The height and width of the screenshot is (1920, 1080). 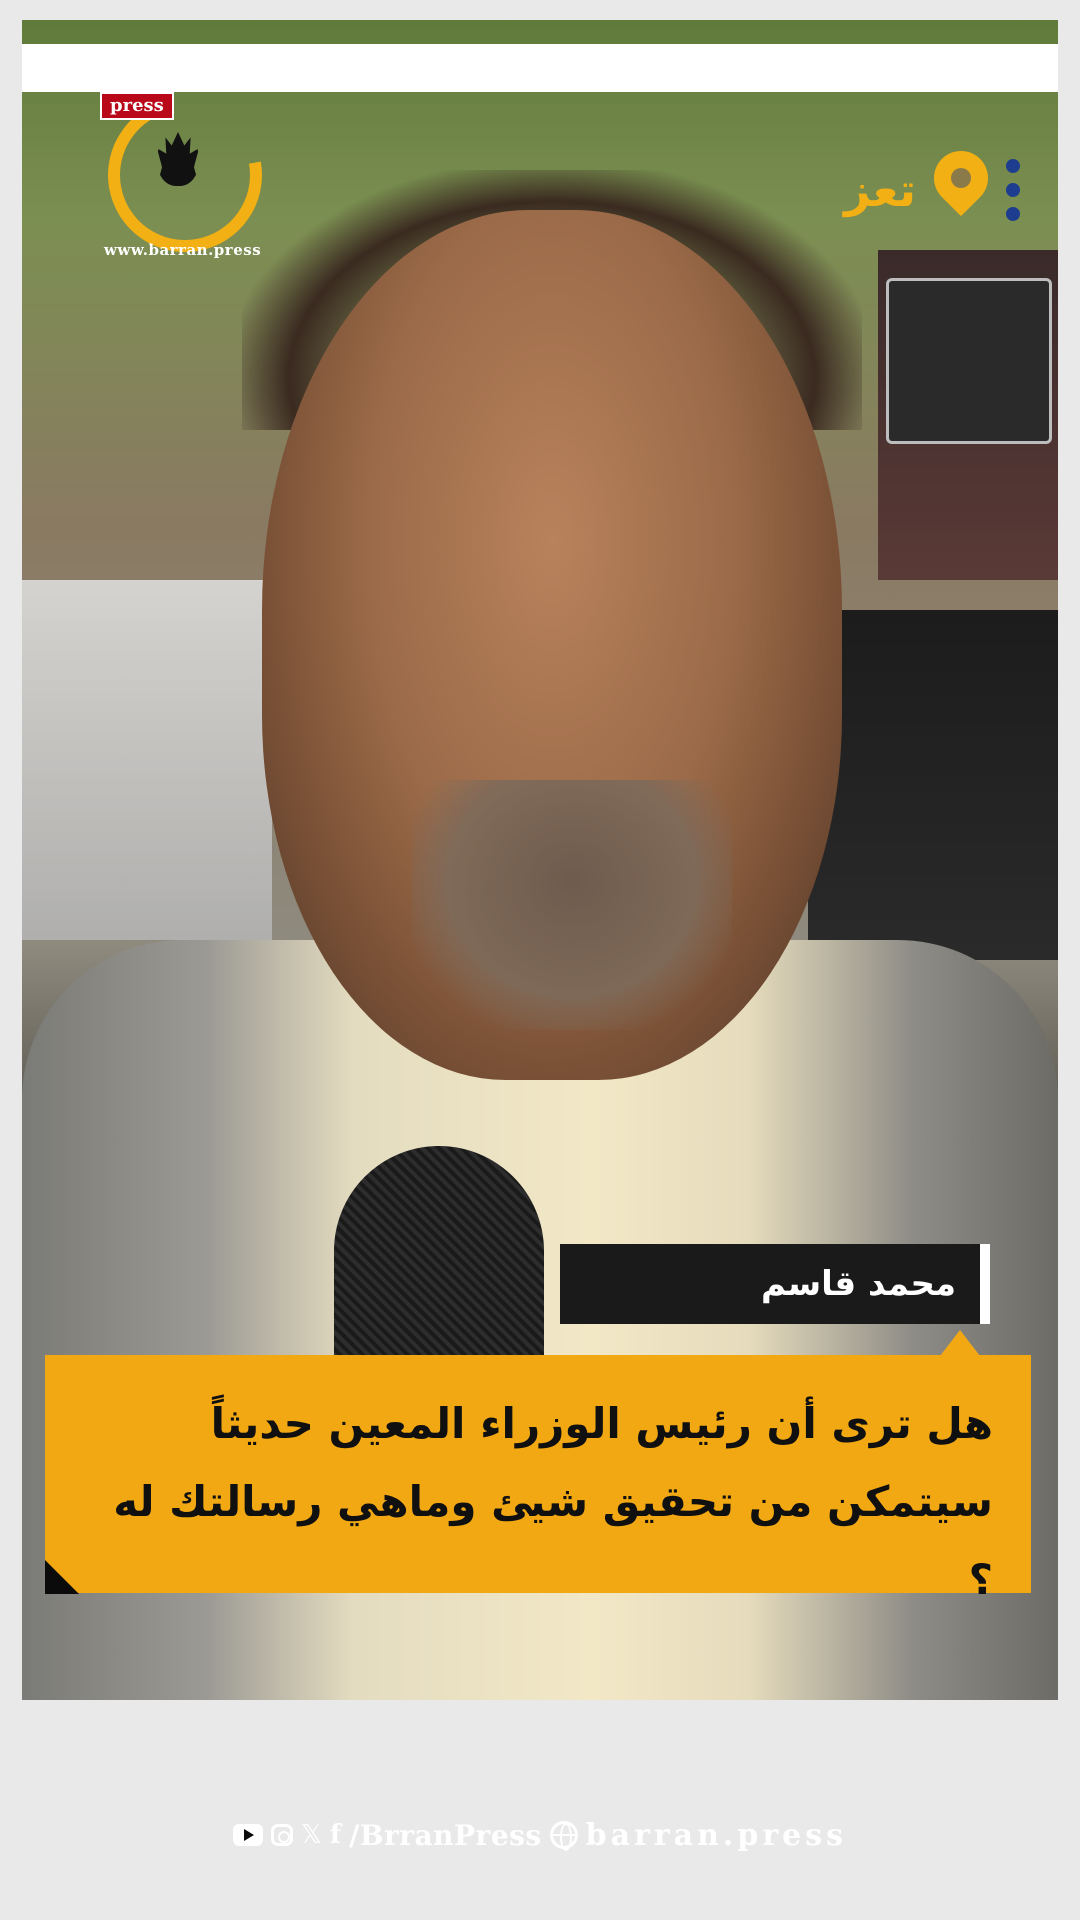 What do you see at coordinates (147, 760) in the screenshot?
I see `street-background` at bounding box center [147, 760].